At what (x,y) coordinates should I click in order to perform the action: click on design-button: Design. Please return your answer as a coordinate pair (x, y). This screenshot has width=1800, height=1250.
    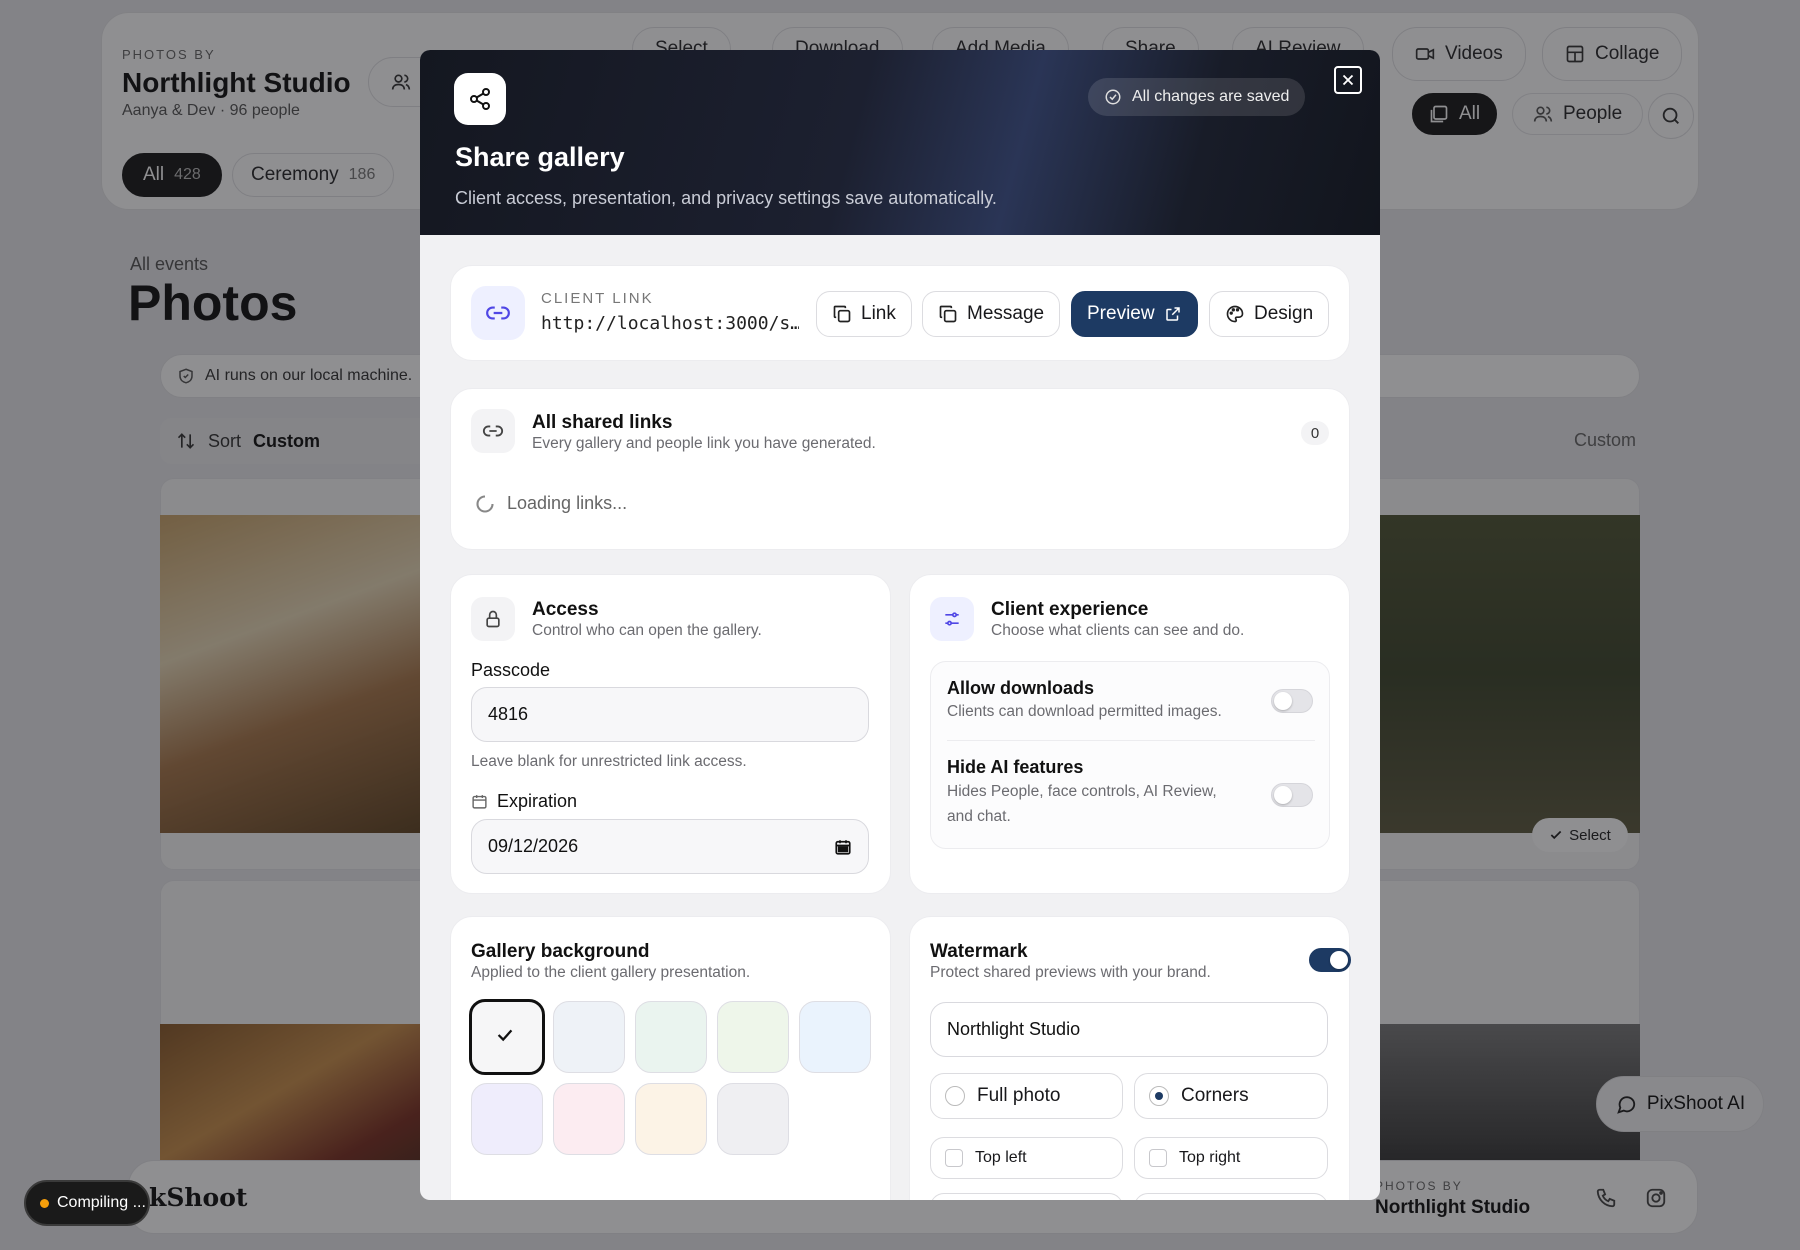
    Looking at the image, I should click on (1269, 314).